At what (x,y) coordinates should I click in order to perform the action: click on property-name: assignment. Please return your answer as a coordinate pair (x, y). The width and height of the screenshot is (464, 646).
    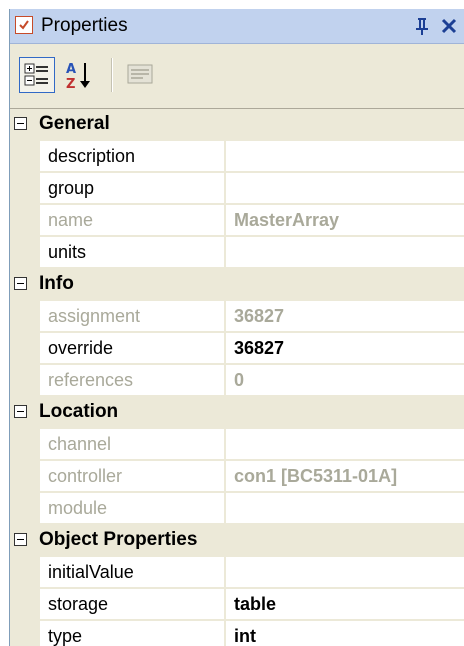
    Looking at the image, I should click on (132, 316).